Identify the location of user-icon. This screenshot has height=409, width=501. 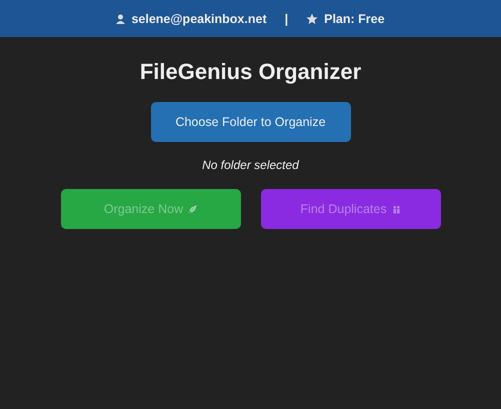
(121, 19).